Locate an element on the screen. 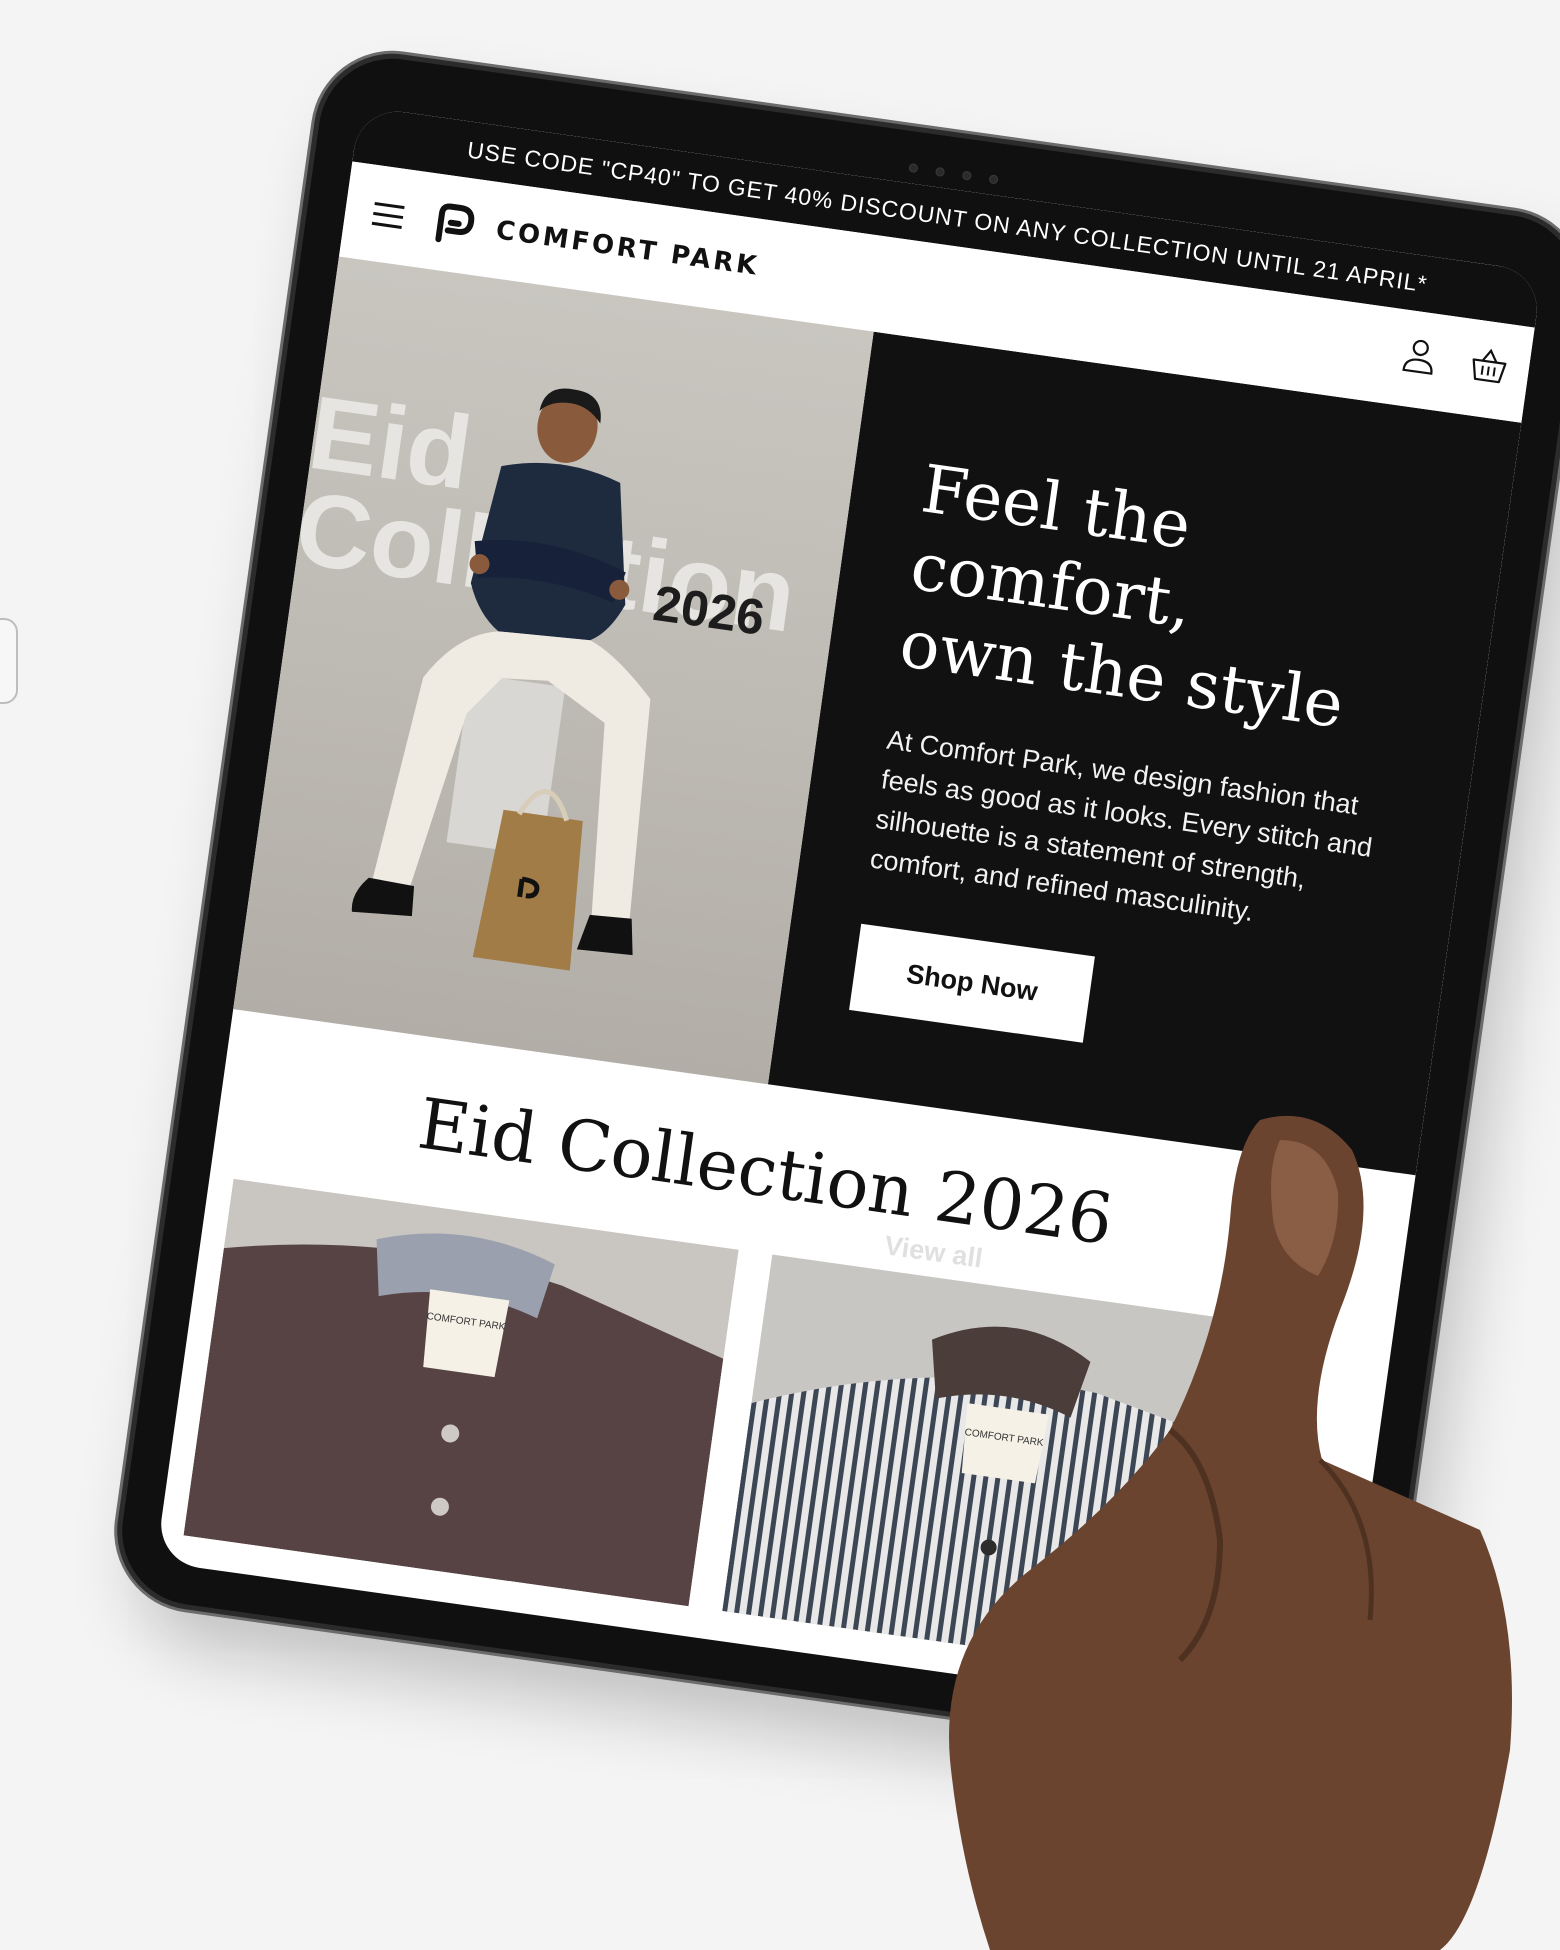 The width and height of the screenshot is (1560, 1950). product-card-maroon-shirt: COMFORT PARK is located at coordinates (461, 1392).